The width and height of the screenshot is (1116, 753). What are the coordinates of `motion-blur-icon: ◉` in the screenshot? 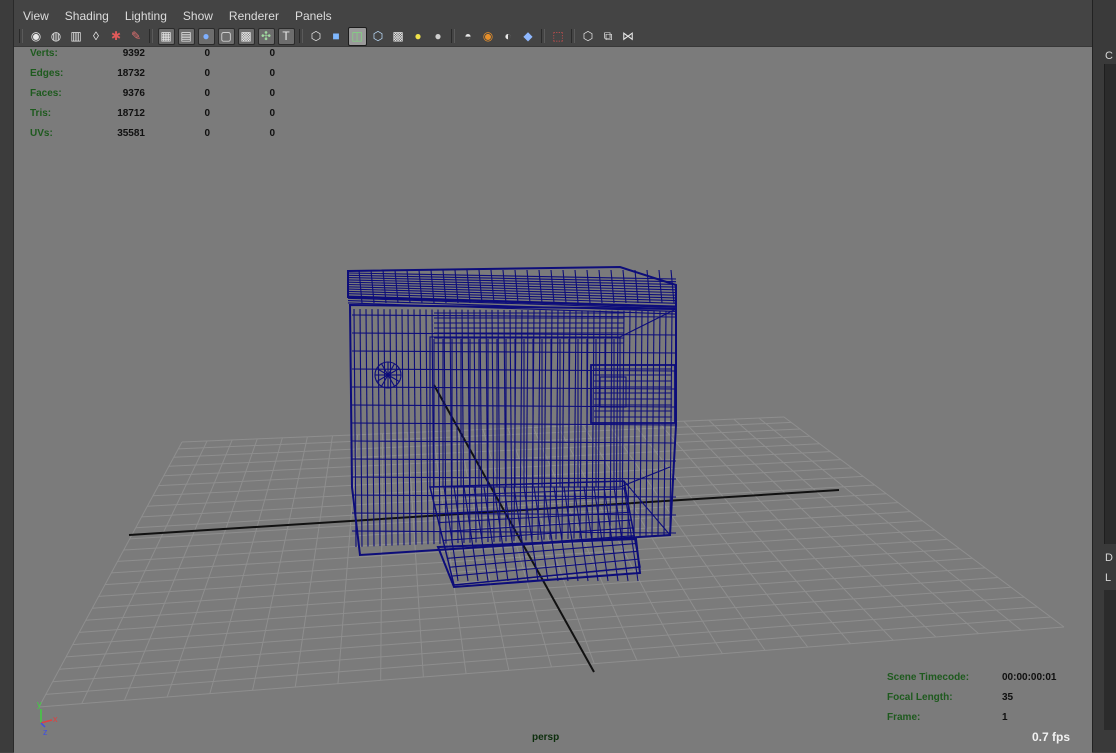 It's located at (488, 36).